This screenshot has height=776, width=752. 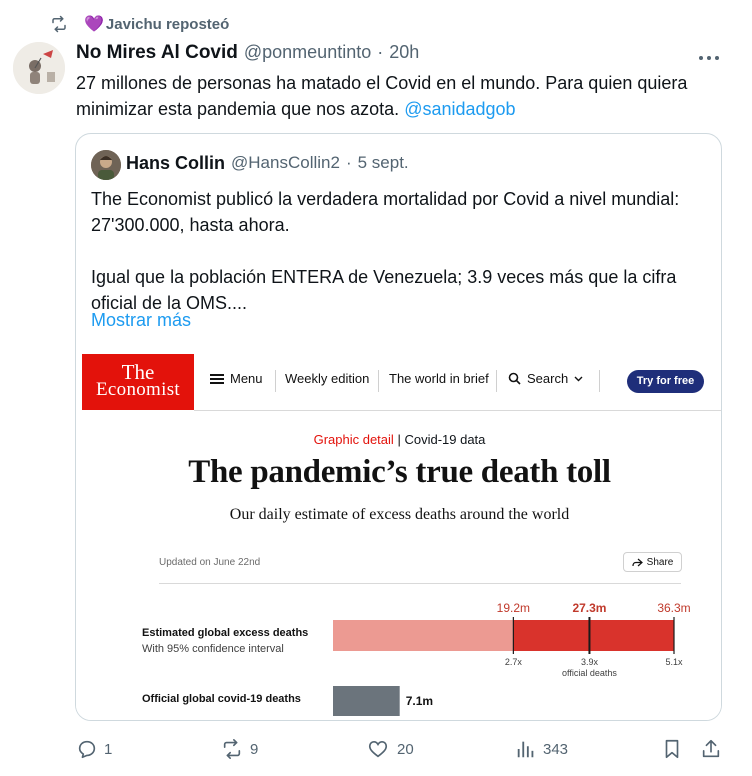 I want to click on bar-below-interval, so click(x=423, y=635).